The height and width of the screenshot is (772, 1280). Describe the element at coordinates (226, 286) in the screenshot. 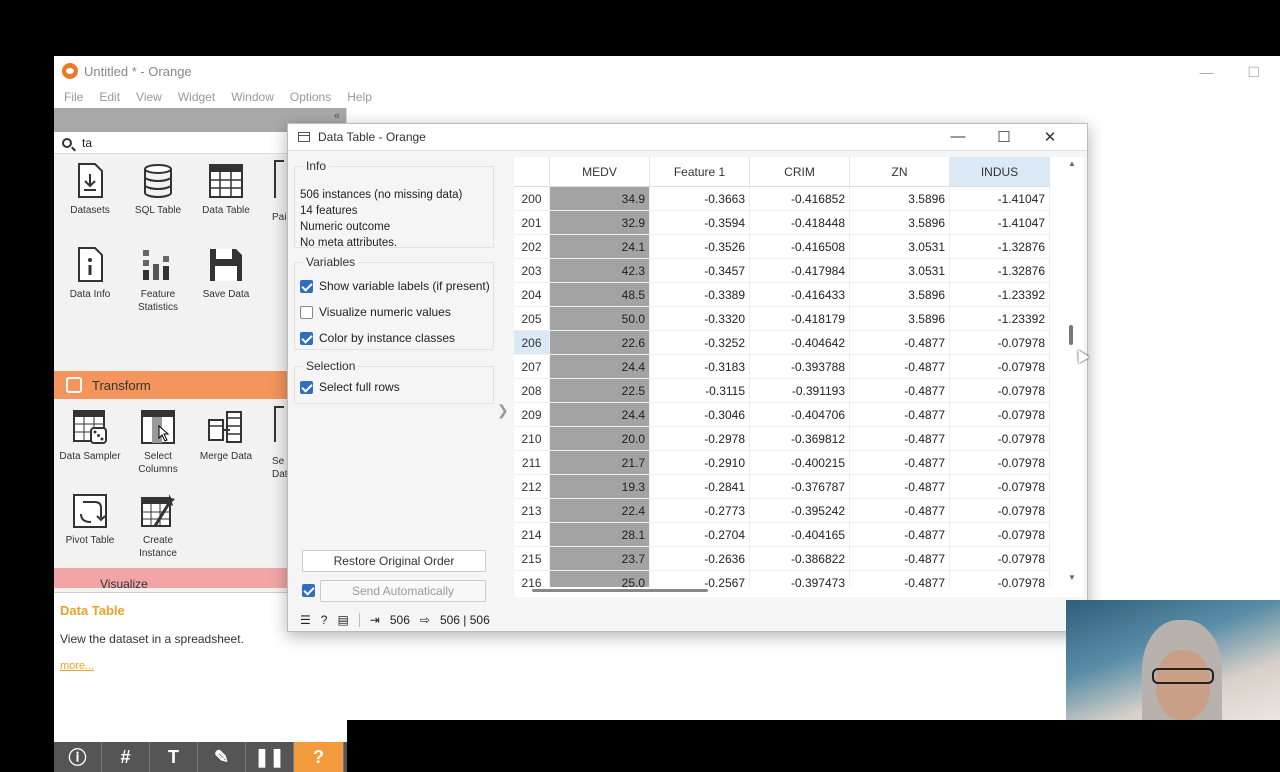

I see `widget-save-data: Save Data` at that location.